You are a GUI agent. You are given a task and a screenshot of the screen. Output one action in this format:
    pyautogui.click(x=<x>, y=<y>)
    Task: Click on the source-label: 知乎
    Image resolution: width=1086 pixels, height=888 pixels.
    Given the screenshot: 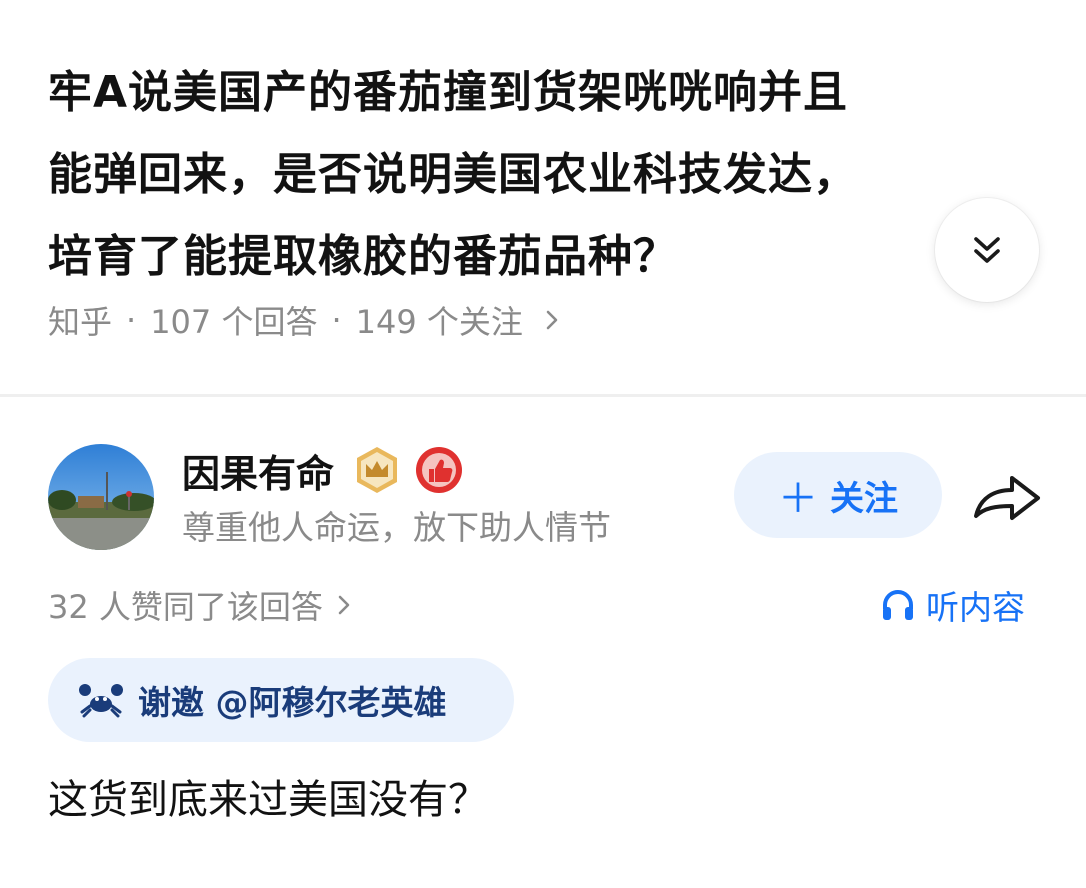 What is the action you would take?
    pyautogui.click(x=80, y=322)
    